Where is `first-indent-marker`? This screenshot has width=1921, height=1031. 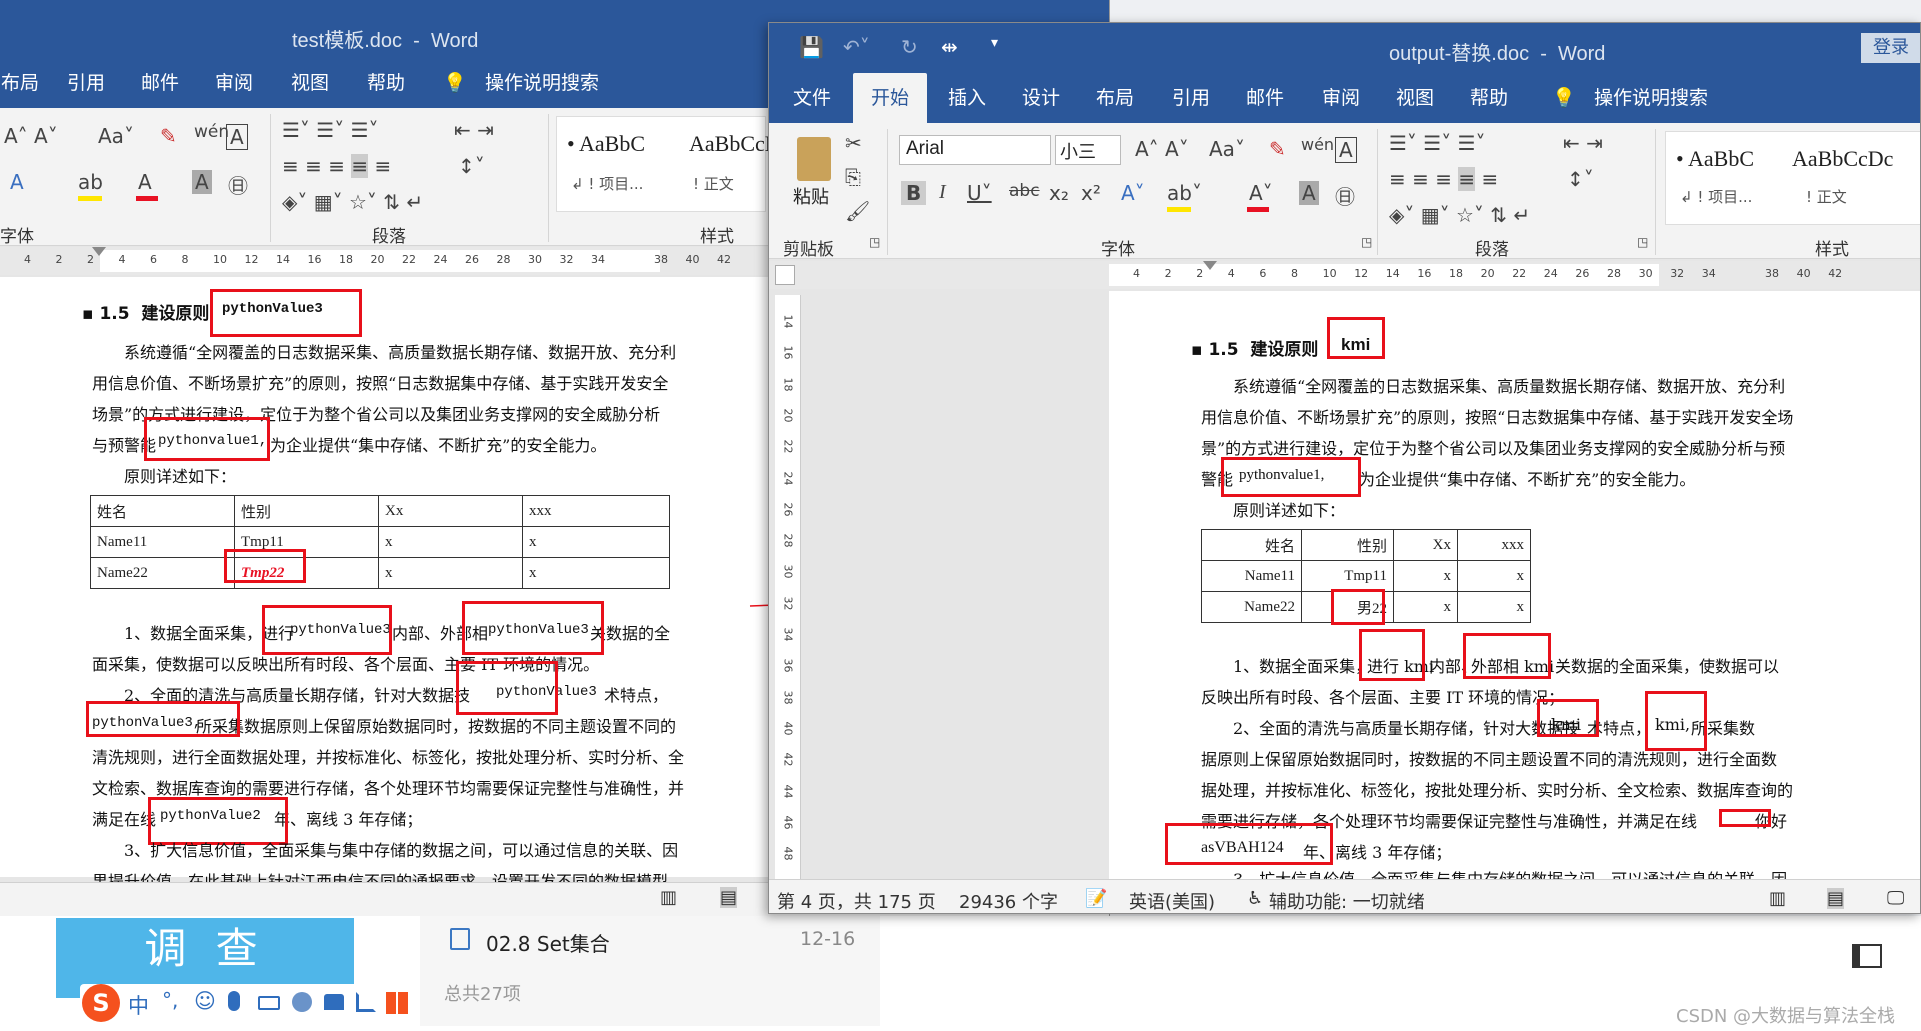
first-indent-marker is located at coordinates (1210, 265).